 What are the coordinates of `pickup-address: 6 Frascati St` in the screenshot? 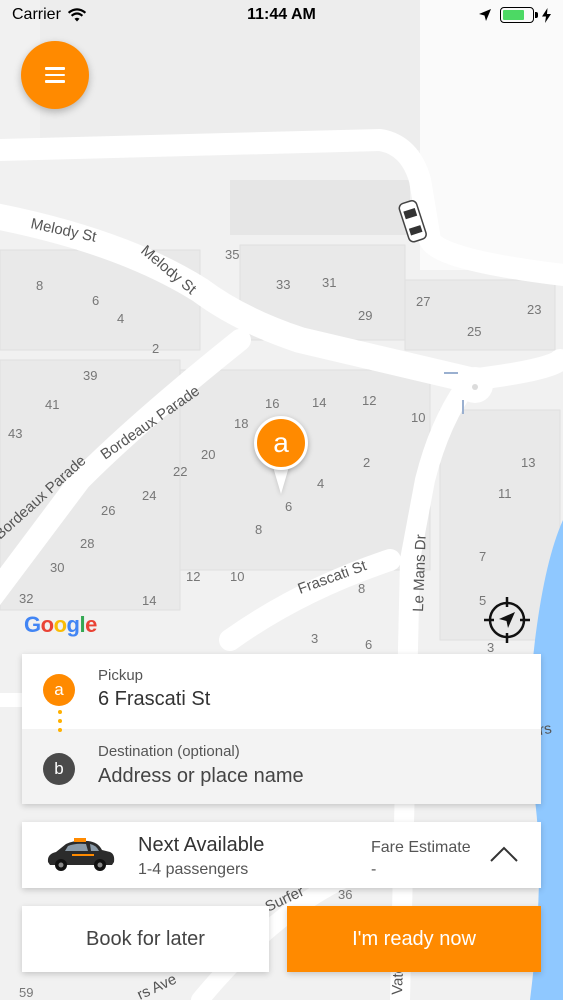 It's located at (154, 699).